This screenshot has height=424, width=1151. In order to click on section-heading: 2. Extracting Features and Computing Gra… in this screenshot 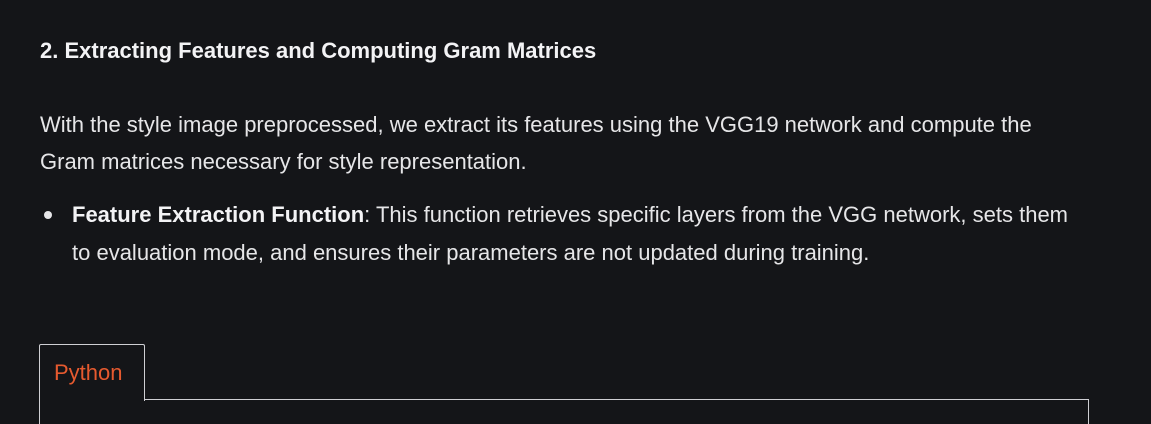, I will do `click(318, 50)`.